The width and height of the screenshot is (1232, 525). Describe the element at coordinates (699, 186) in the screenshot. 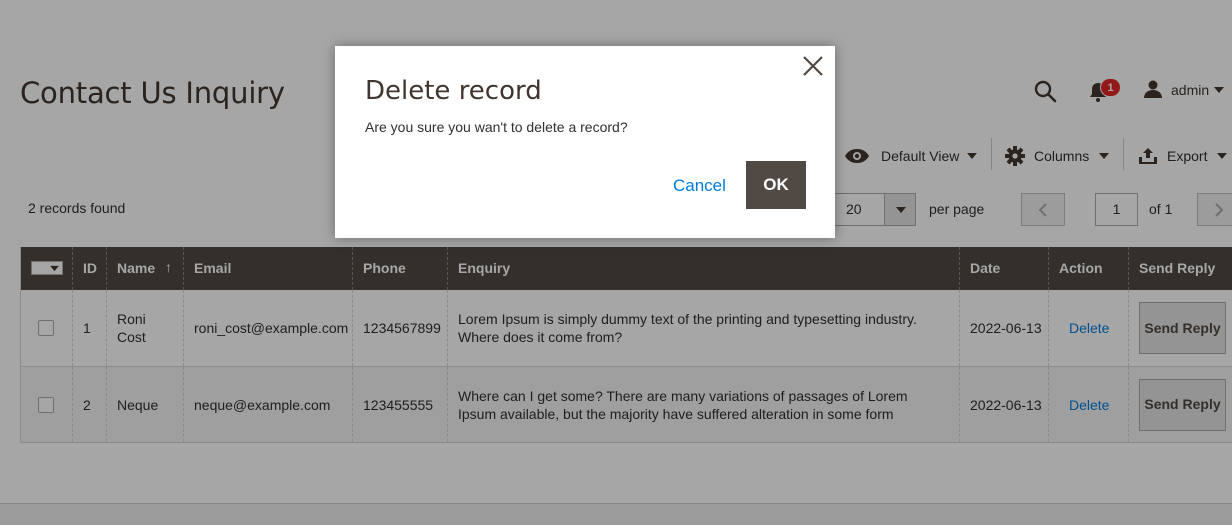

I see `cancel-button: Cancel` at that location.